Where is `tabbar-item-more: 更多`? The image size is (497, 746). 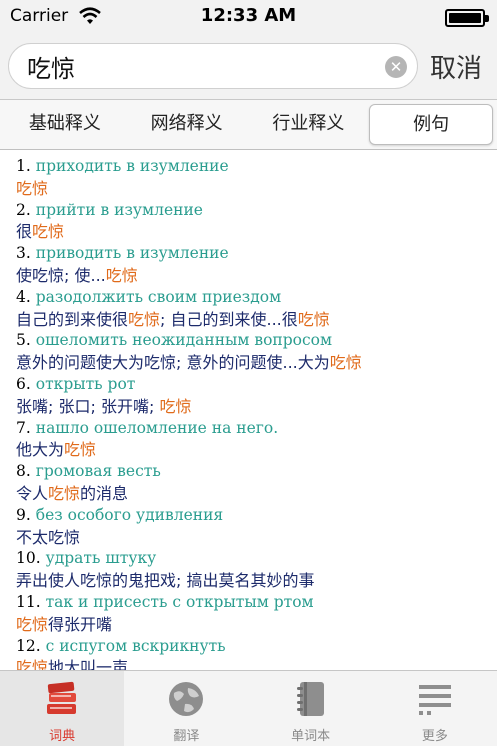
tabbar-item-more: 更多 is located at coordinates (435, 708).